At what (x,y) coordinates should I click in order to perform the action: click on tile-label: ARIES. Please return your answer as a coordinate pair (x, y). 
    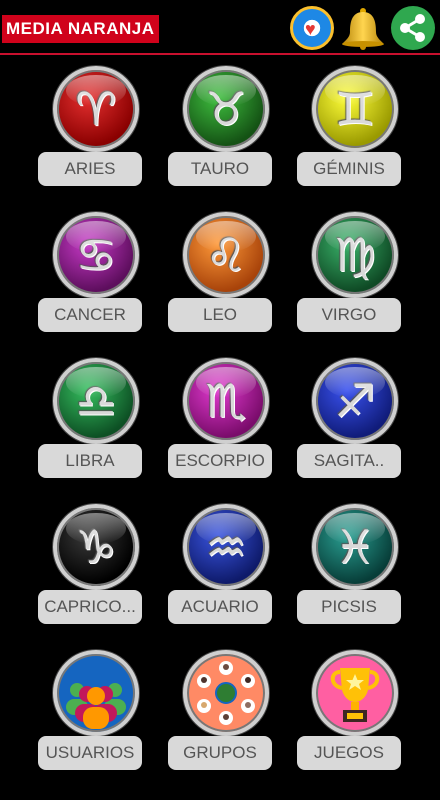
    Looking at the image, I should click on (90, 169).